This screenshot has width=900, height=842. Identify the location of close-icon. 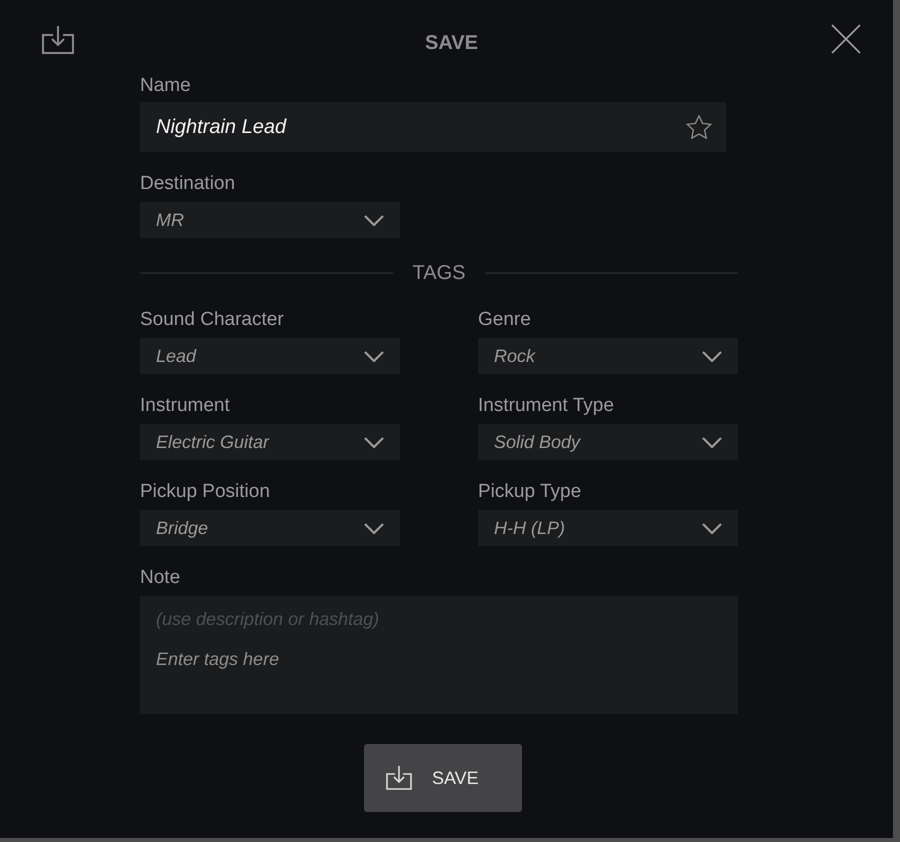
(846, 39).